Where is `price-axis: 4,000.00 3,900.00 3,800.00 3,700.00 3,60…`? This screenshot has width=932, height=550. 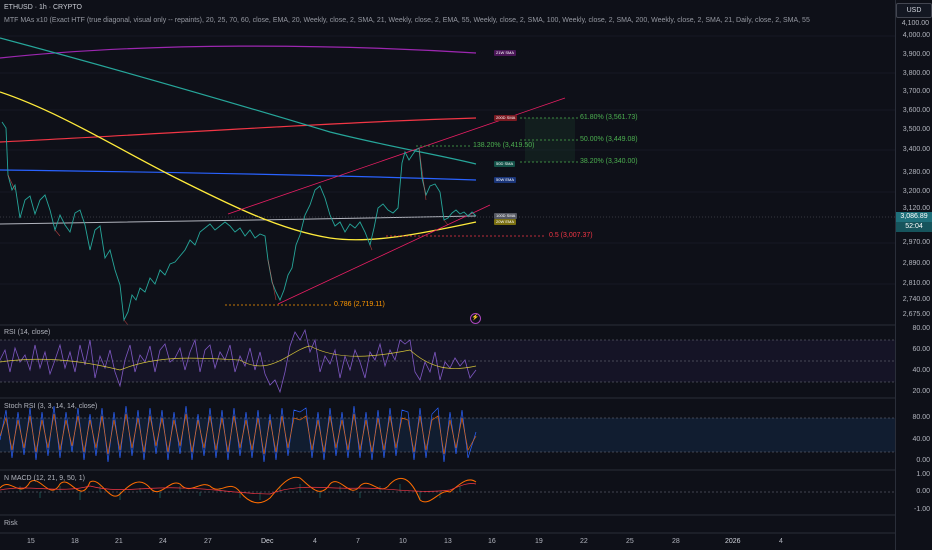 price-axis: 4,000.00 3,900.00 3,800.00 3,700.00 3,60… is located at coordinates (913, 275).